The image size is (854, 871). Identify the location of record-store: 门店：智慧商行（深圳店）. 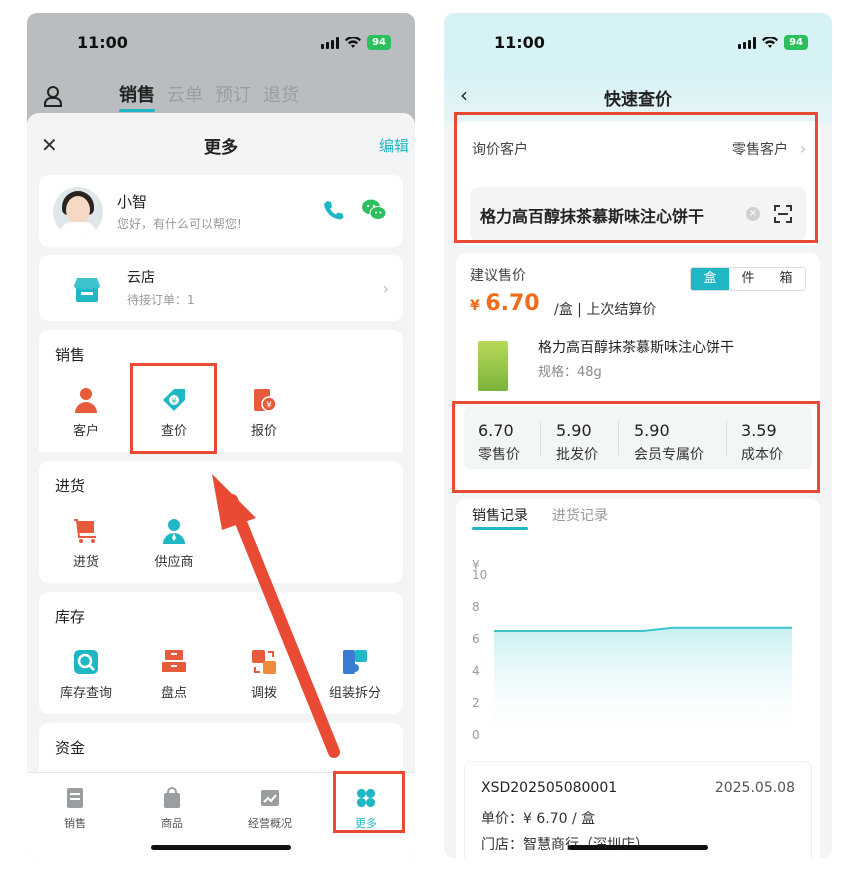
(565, 845).